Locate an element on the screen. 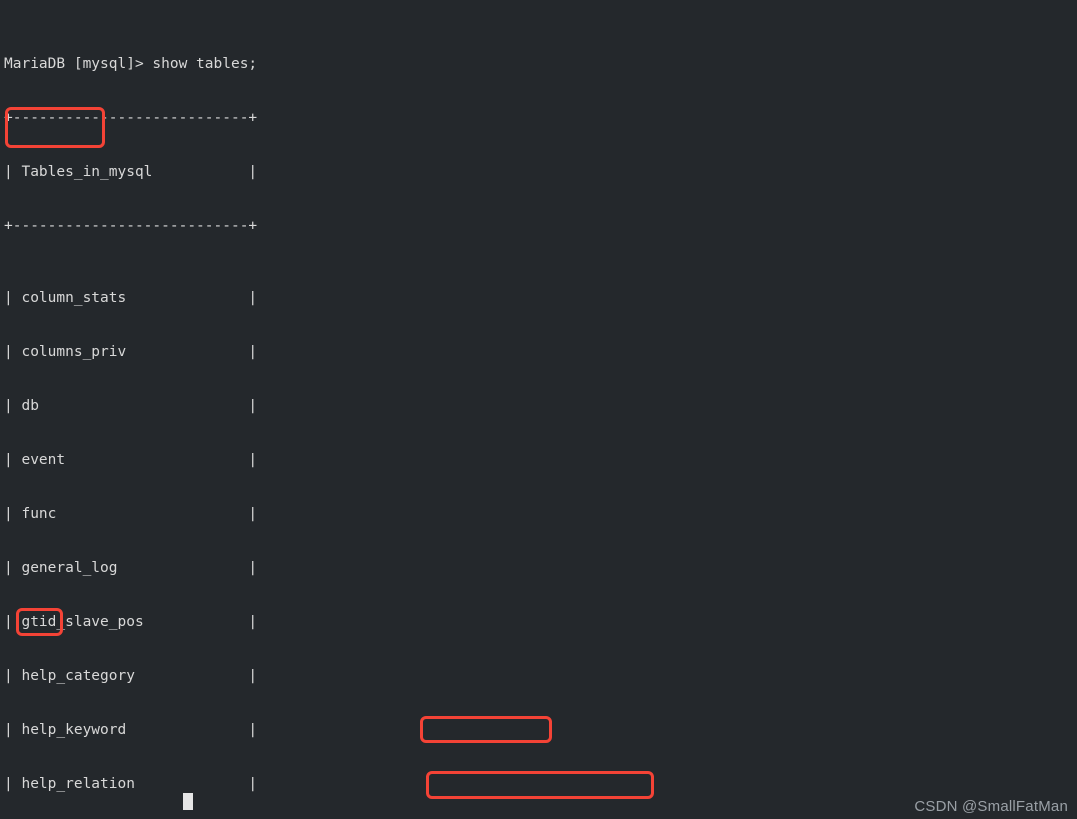 The width and height of the screenshot is (1077, 819). table-row: | gtid_slave_pos | is located at coordinates (131, 622).